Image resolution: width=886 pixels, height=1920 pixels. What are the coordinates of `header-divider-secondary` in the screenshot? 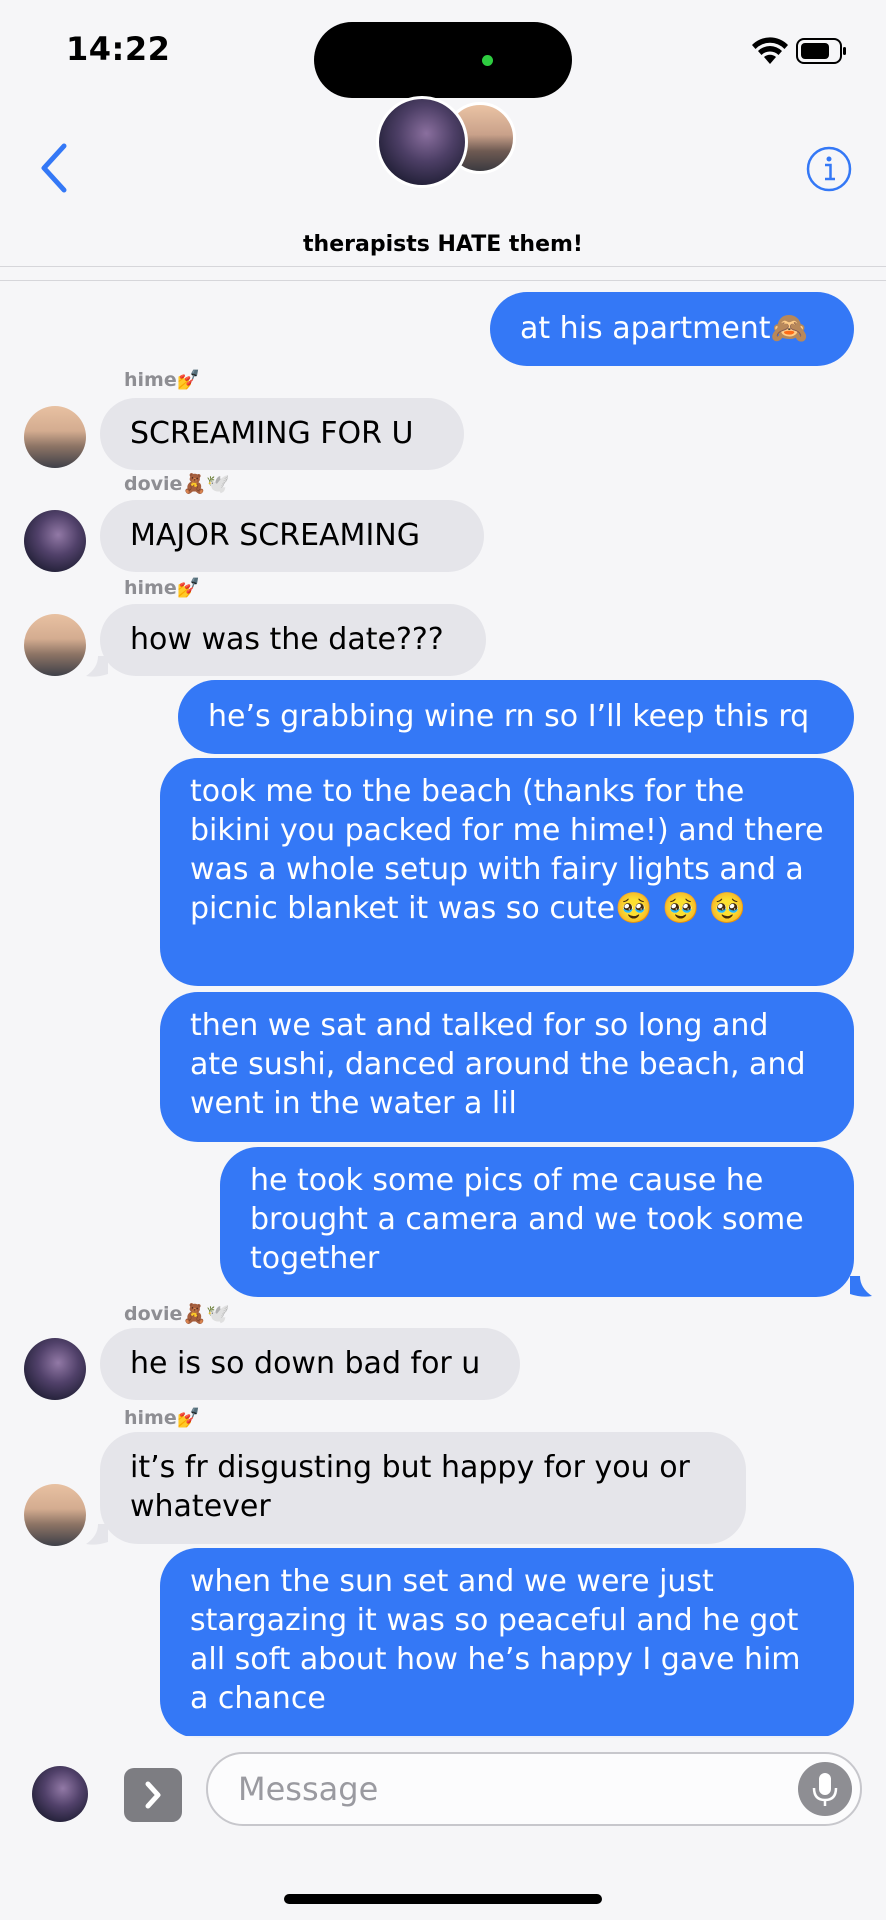 It's located at (443, 280).